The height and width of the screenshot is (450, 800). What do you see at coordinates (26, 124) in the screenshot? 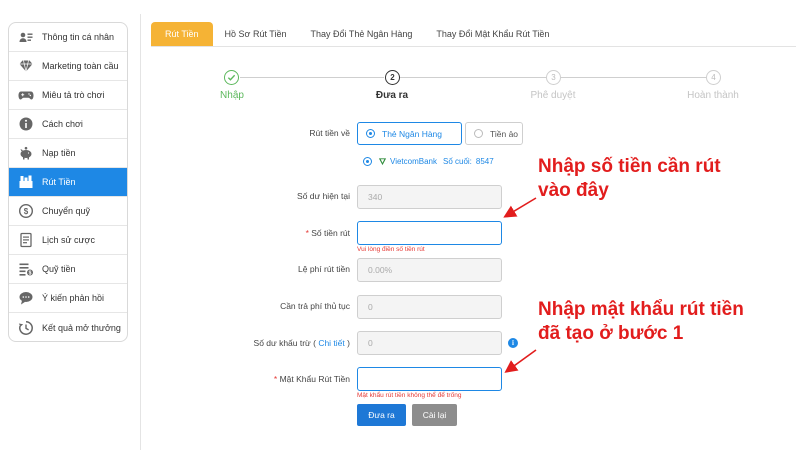
I see `info-icon` at bounding box center [26, 124].